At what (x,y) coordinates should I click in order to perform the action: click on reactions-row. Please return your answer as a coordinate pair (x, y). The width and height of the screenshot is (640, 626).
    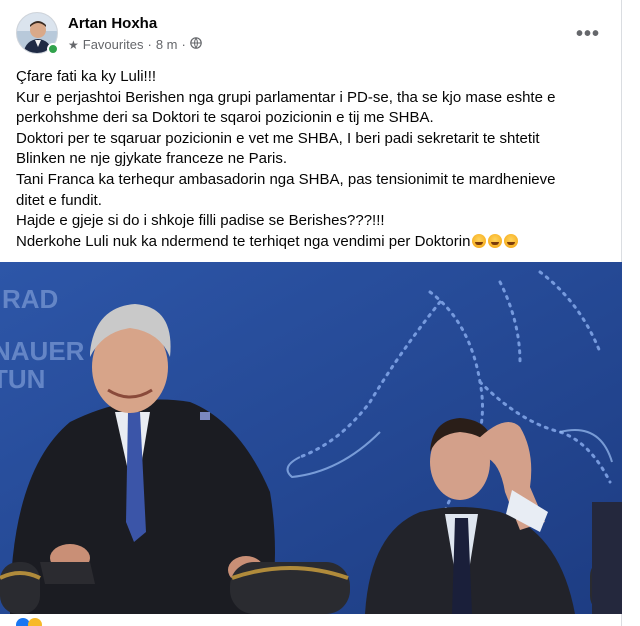
    Looking at the image, I should click on (36, 622).